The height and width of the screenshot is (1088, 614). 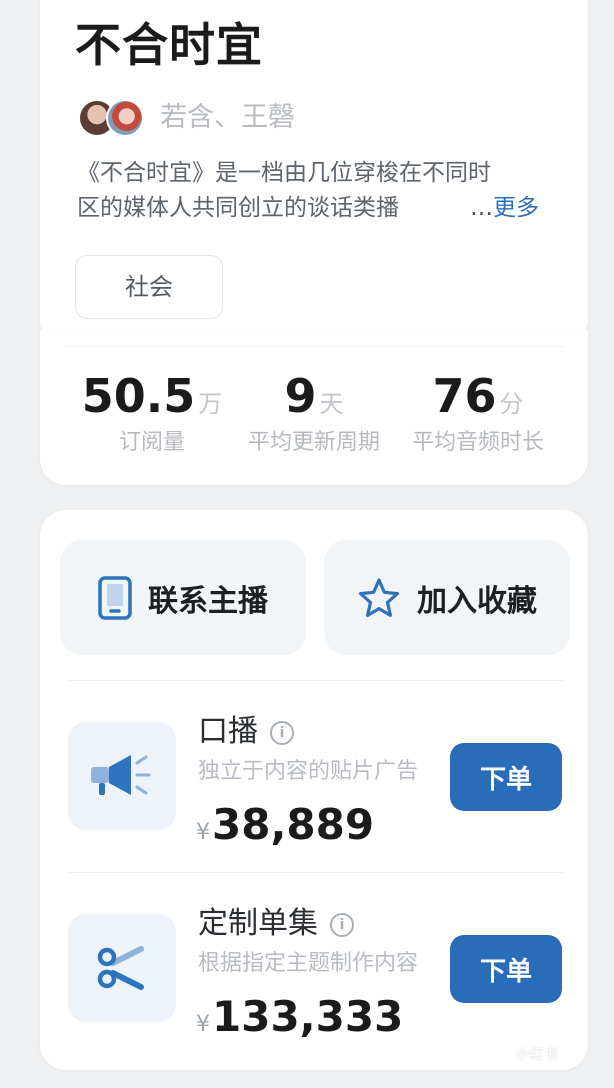 I want to click on author-avatars, so click(x=113, y=119).